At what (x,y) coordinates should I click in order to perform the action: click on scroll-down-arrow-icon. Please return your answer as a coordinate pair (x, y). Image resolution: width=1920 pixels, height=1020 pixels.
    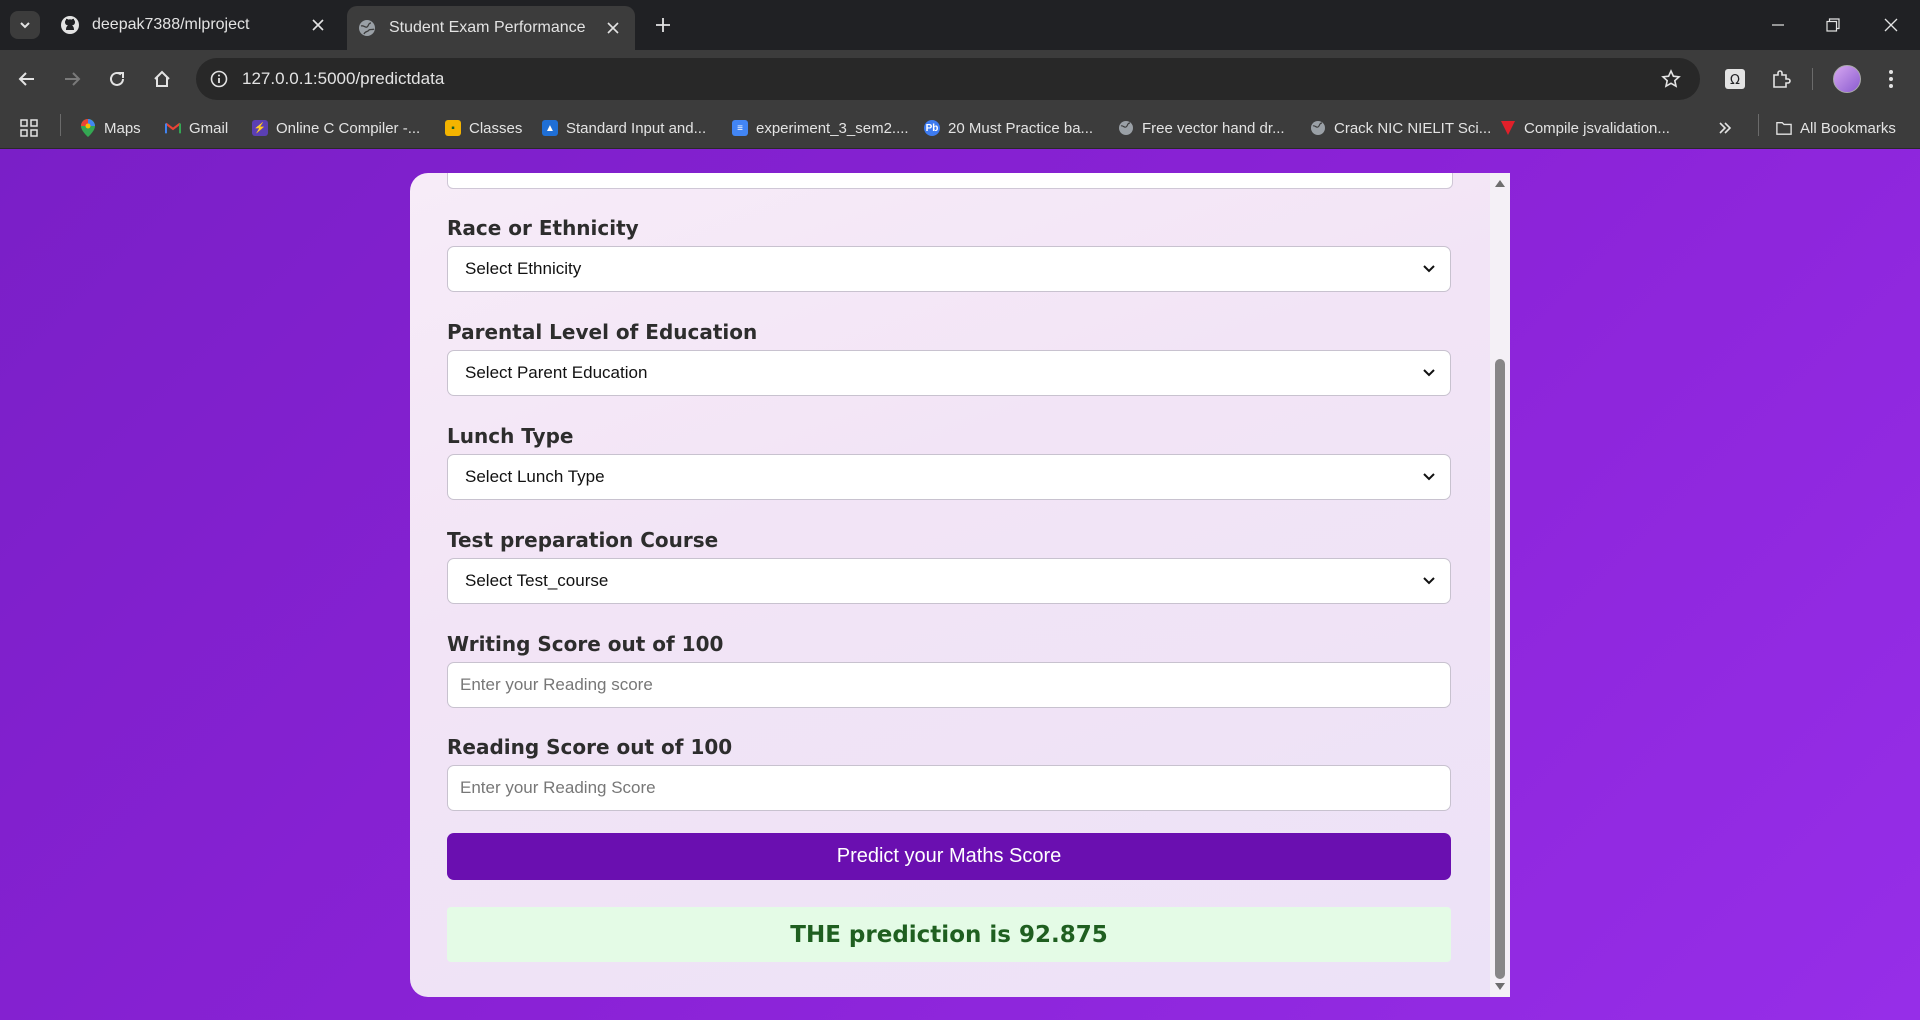
    Looking at the image, I should click on (1500, 987).